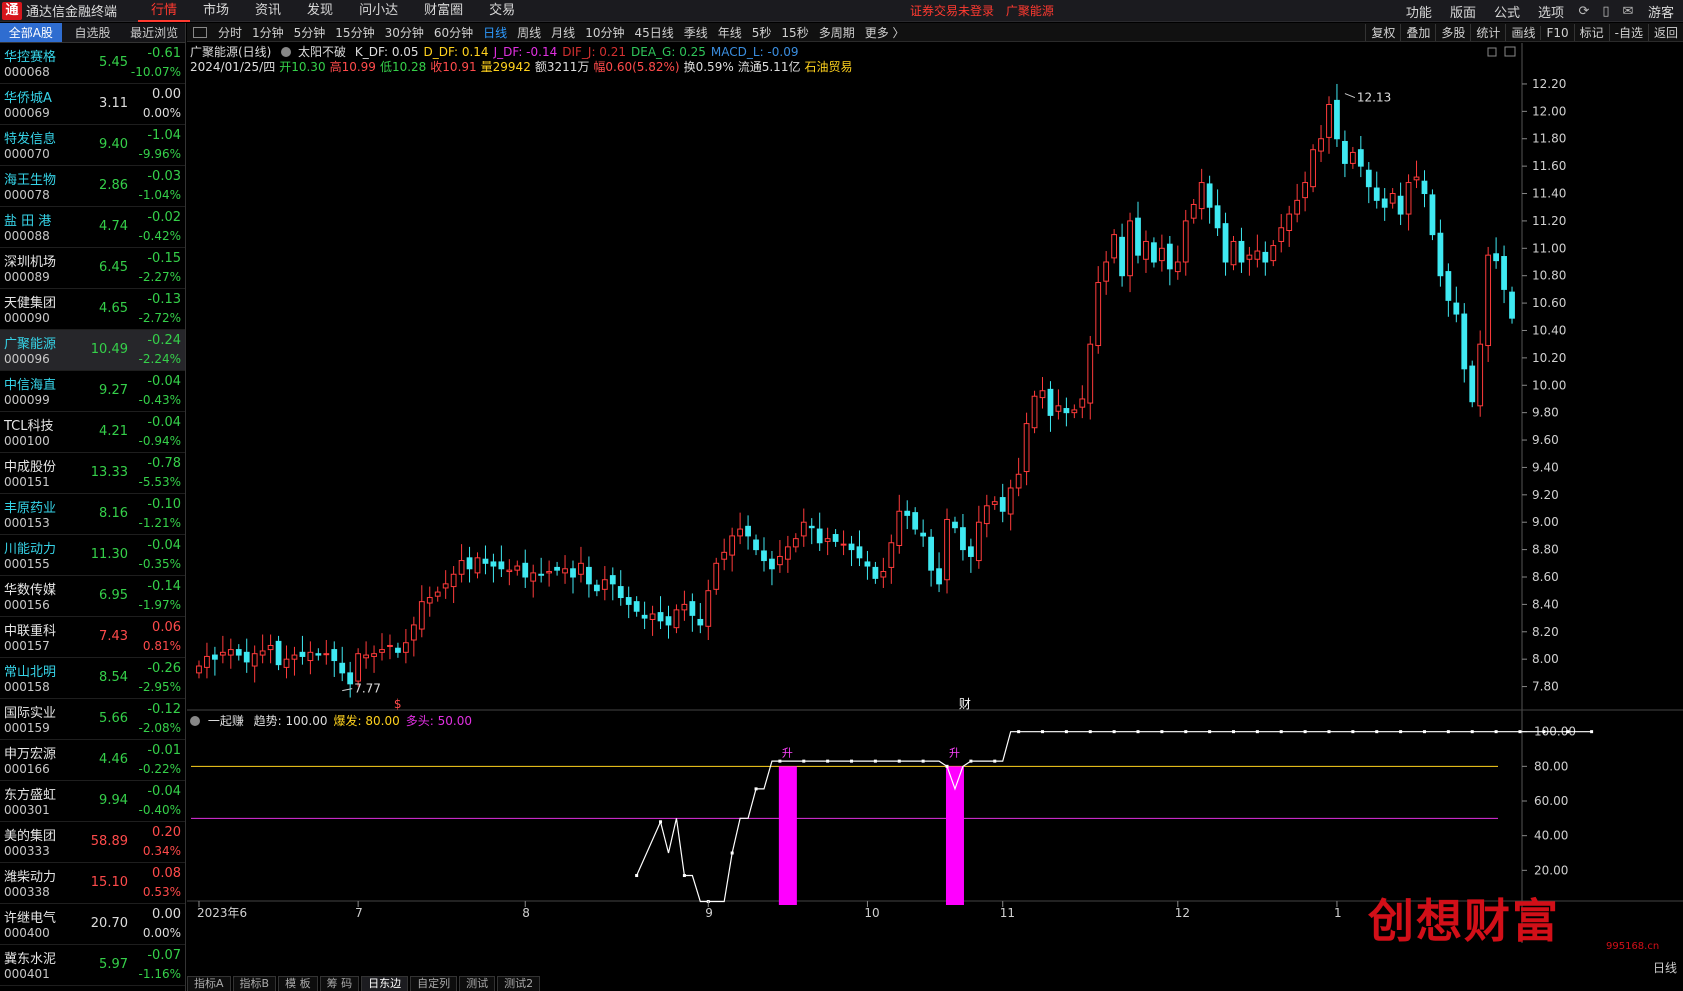 The image size is (1683, 991). I want to click on menu-item-0: 行情, so click(164, 11).